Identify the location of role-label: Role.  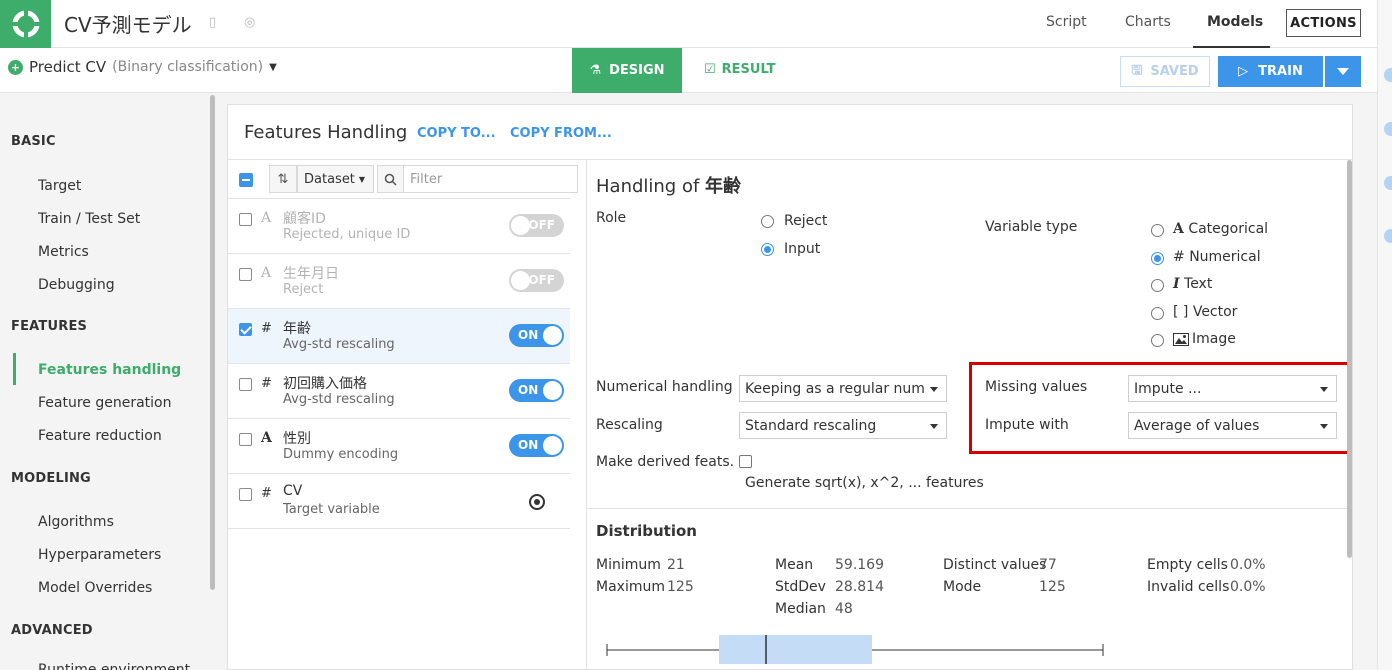
(611, 218).